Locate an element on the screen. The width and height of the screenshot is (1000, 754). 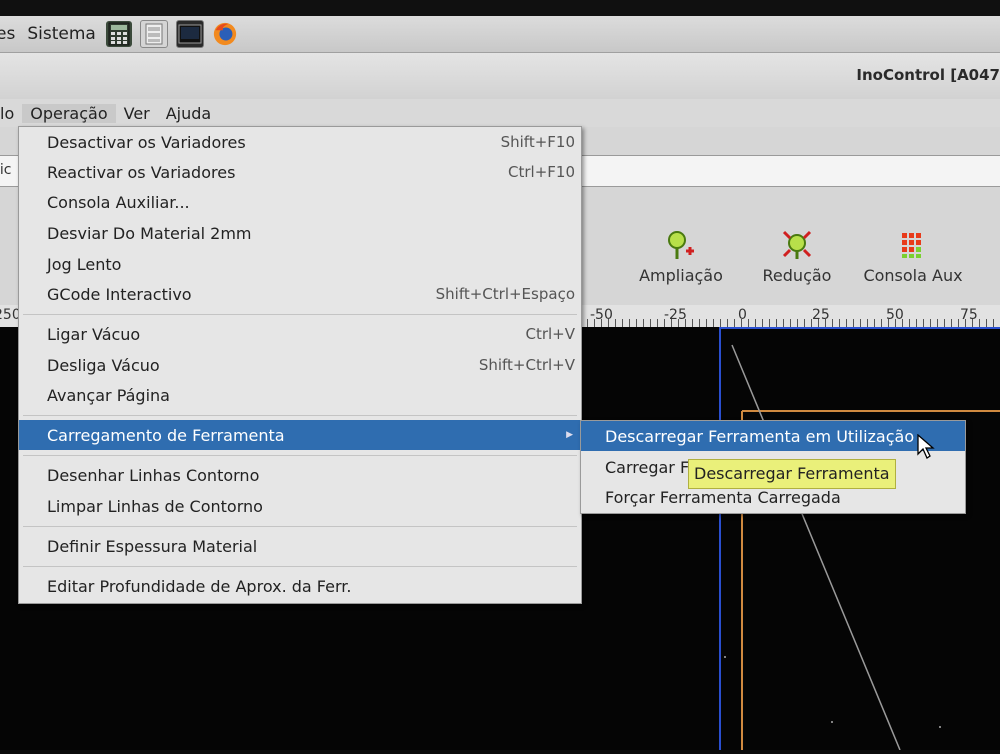
menu-item-desliga-vacuo: Desliga Vácuo Shift+Ctrl+V is located at coordinates (300, 365).